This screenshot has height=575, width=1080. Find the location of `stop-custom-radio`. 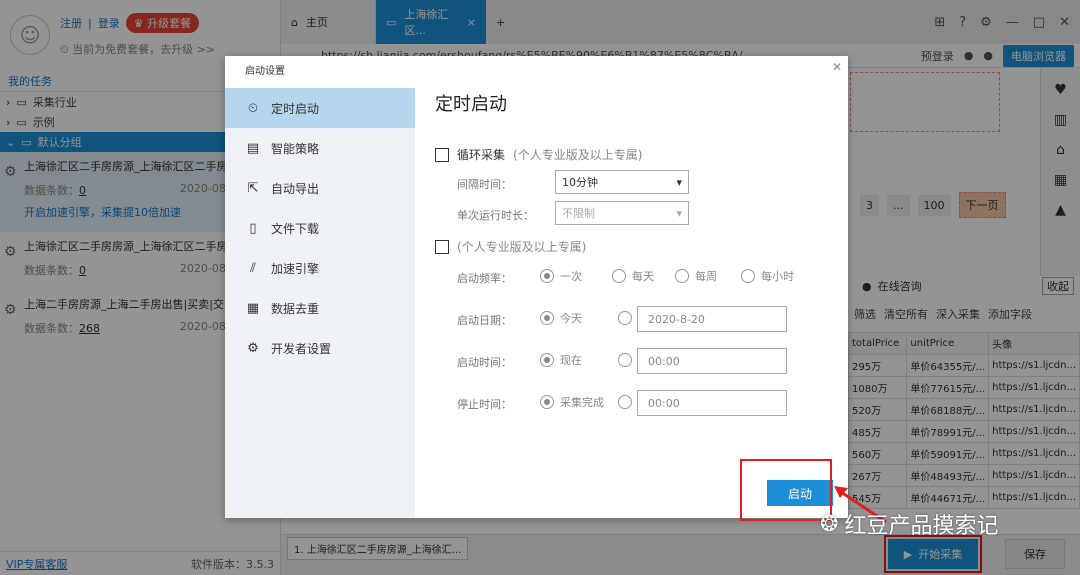

stop-custom-radio is located at coordinates (625, 402).